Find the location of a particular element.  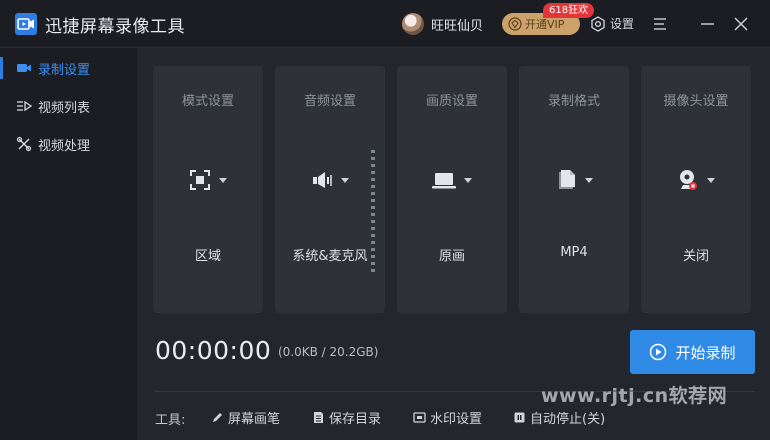

card-title: 音频设置 is located at coordinates (329, 101).